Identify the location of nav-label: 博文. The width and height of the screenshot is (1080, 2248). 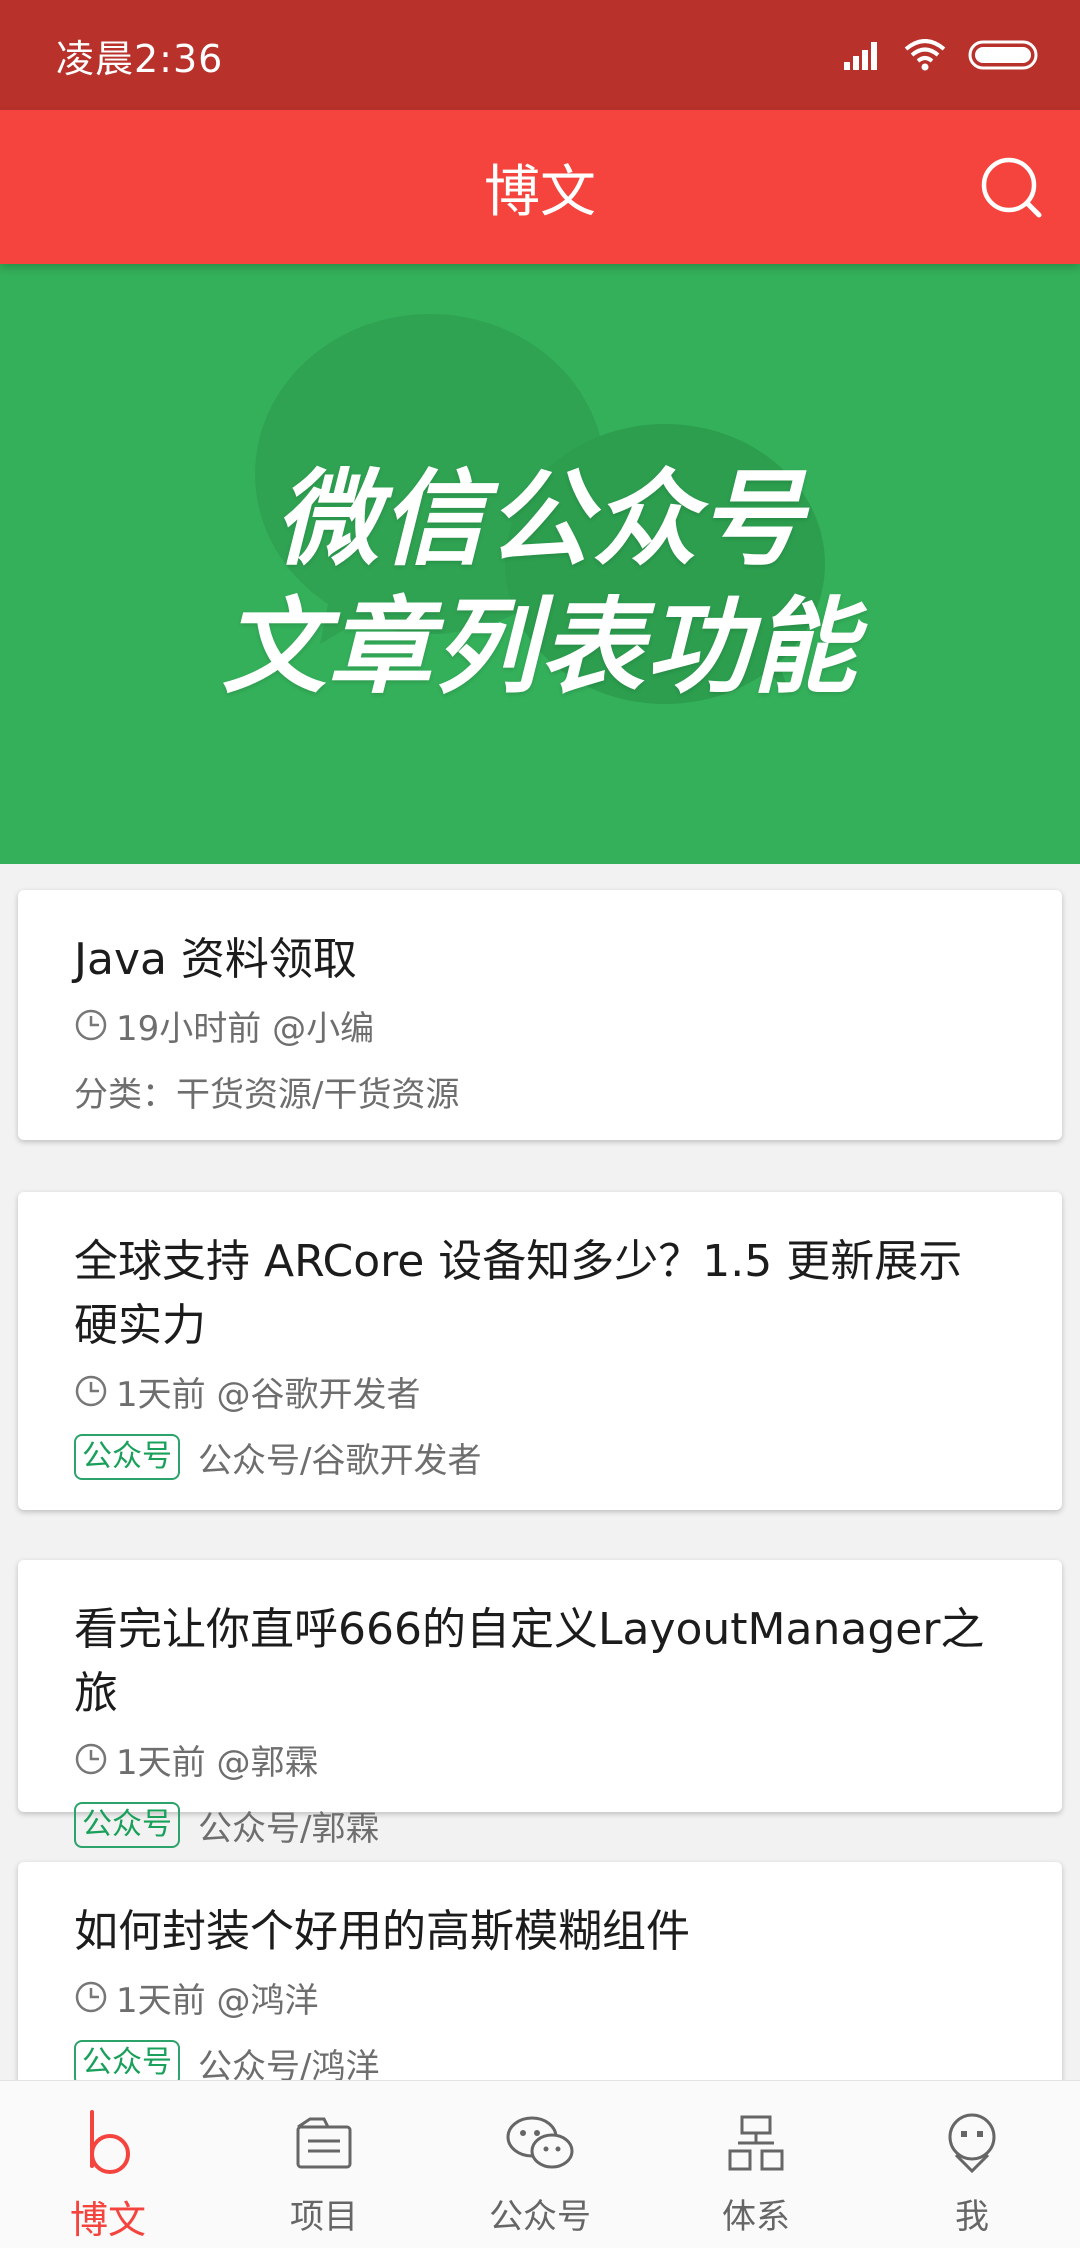
(107, 2220).